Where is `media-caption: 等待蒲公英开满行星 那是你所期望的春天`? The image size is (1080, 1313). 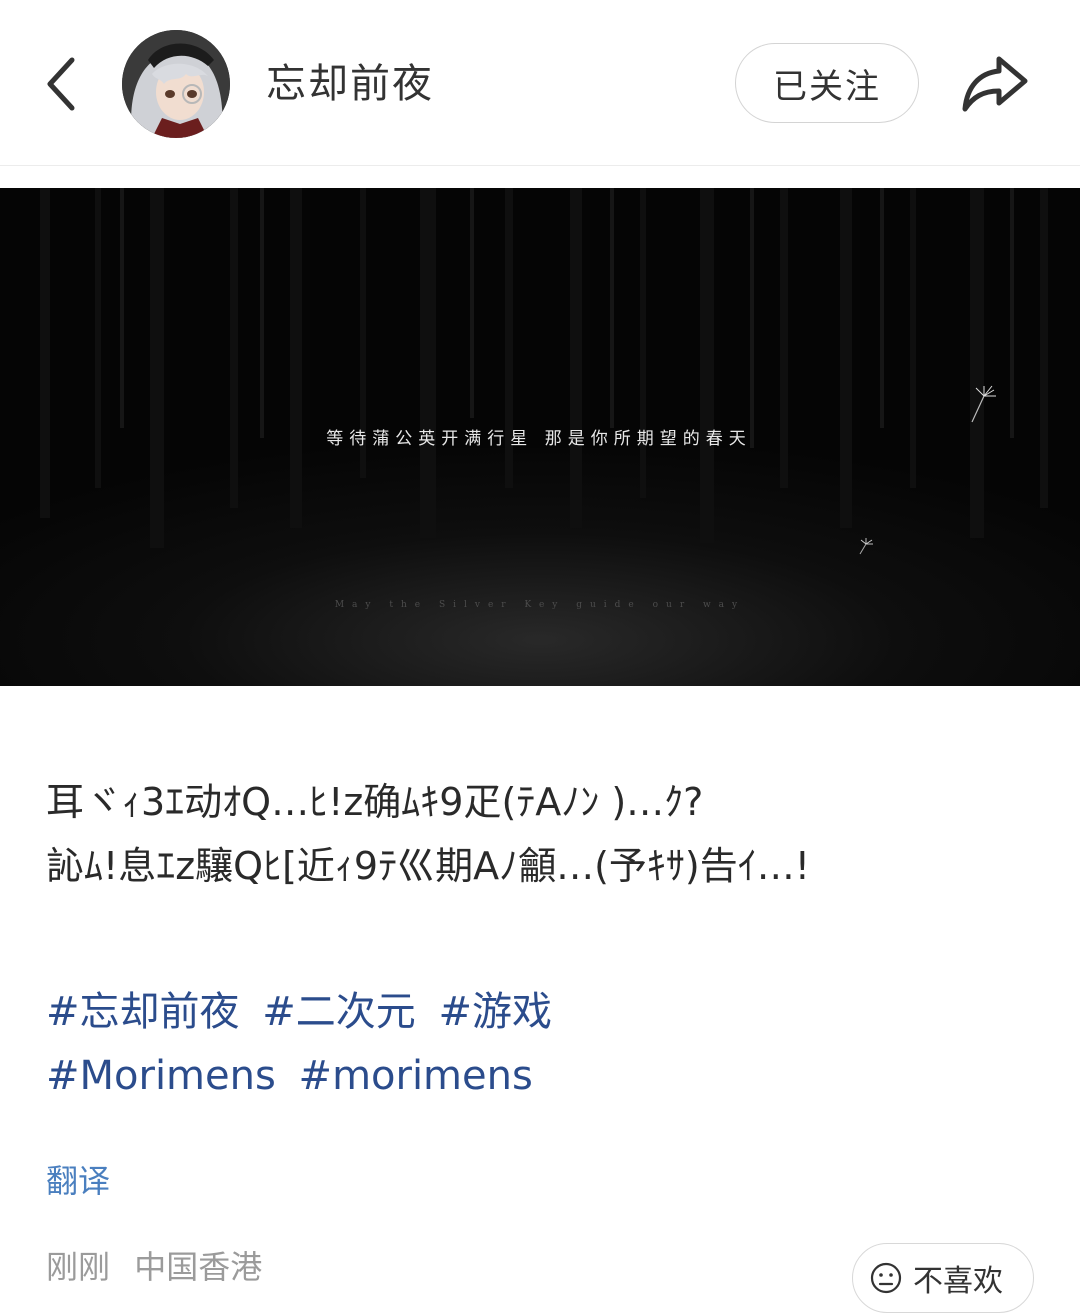 media-caption: 等待蒲公英开满行星 那是你所期望的春天 is located at coordinates (539, 439).